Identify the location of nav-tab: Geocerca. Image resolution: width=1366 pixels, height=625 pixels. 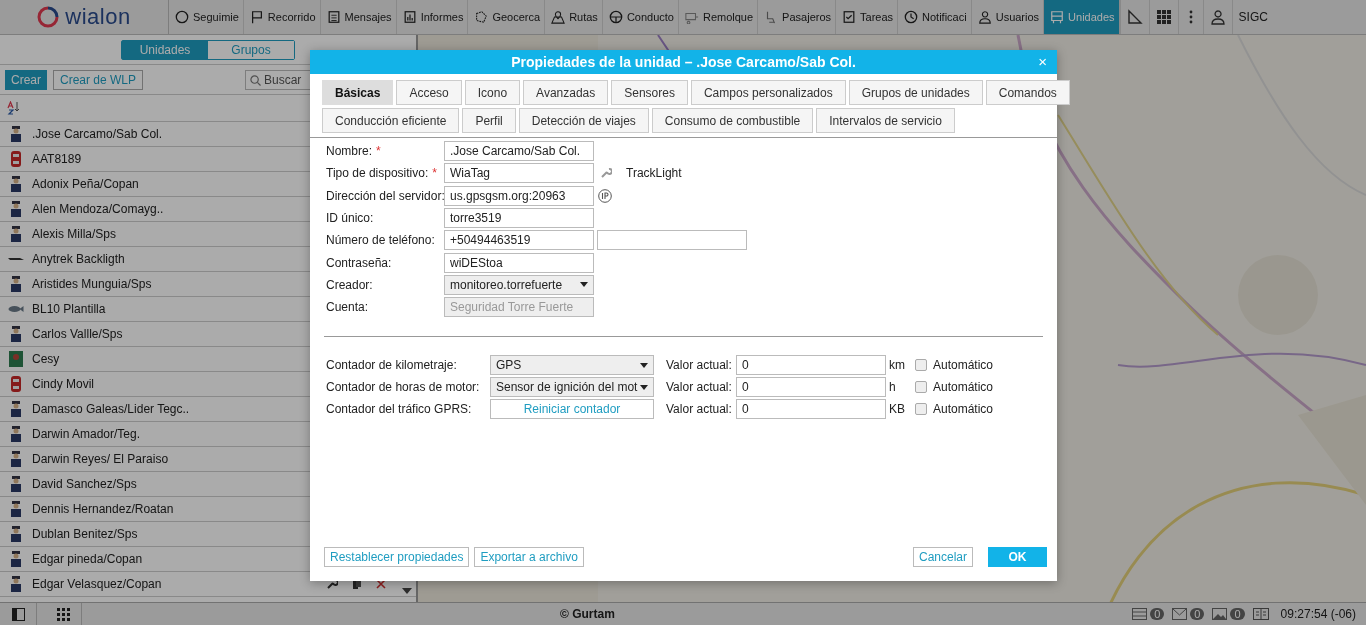
(507, 17).